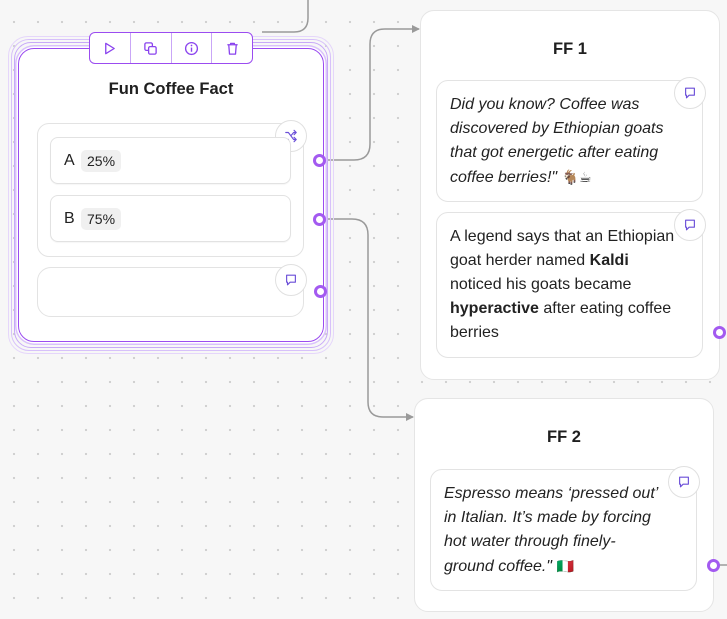  I want to click on duplicate-button, so click(151, 48).